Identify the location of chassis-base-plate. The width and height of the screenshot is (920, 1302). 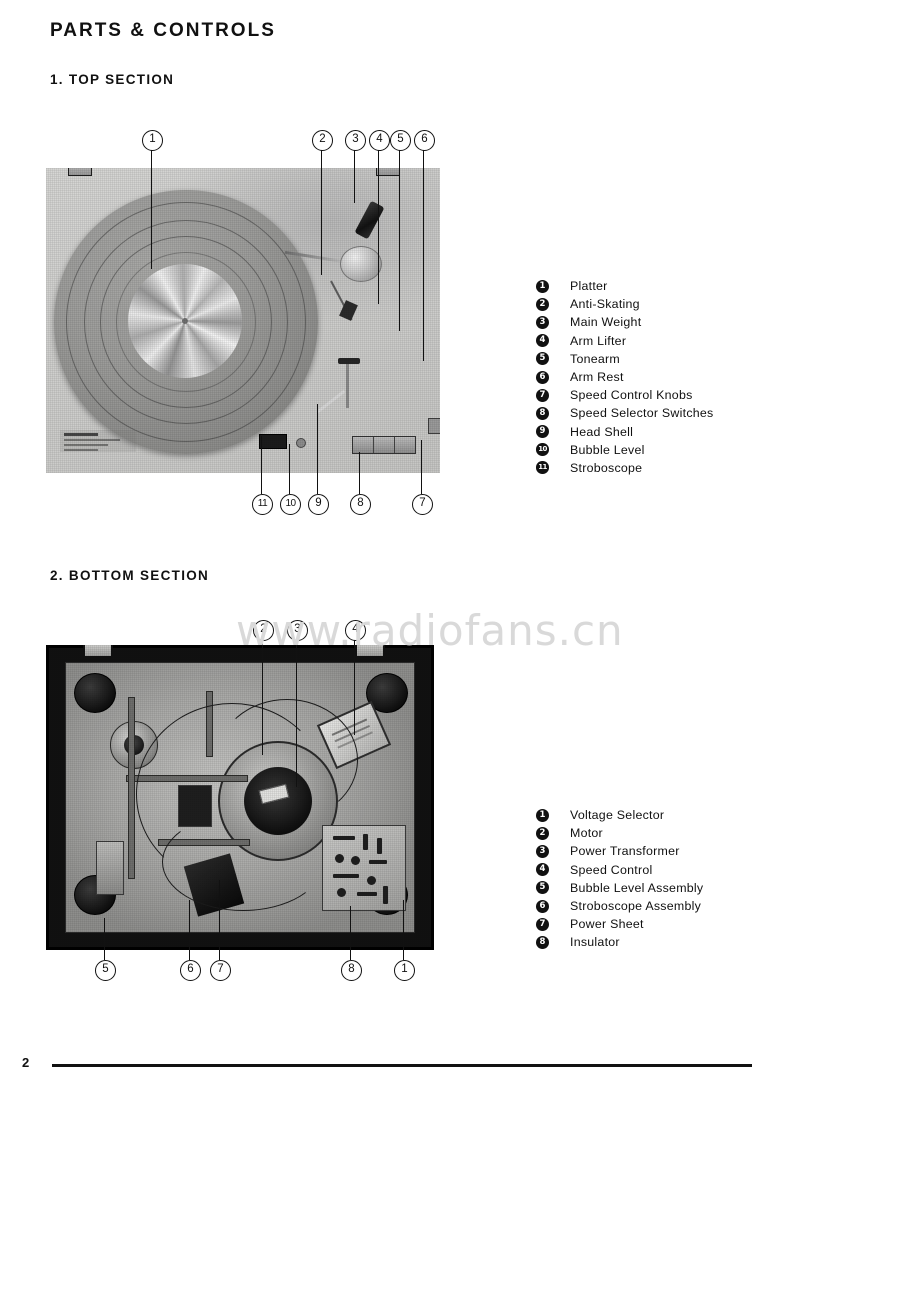
(240, 797).